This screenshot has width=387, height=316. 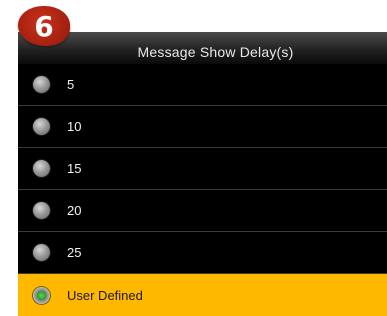 I want to click on page-title: Message Show Delay(s), so click(x=215, y=52).